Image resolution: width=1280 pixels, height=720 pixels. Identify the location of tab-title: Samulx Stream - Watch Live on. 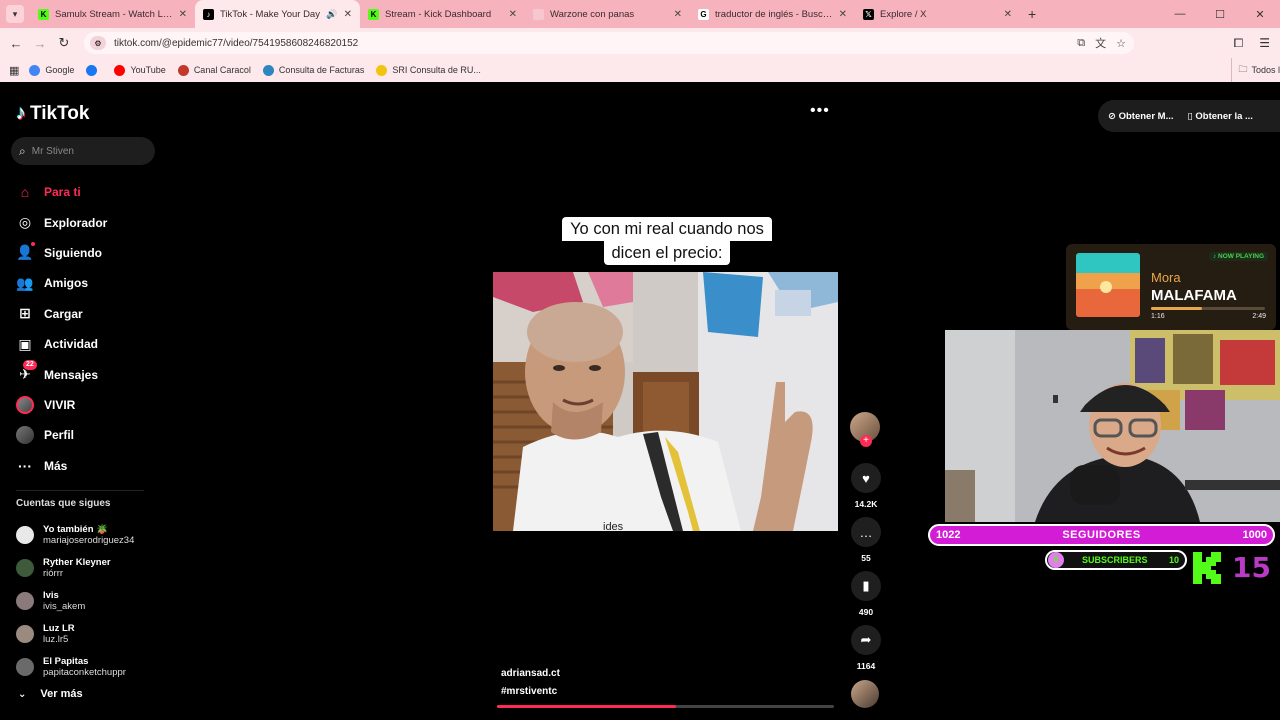
(114, 14).